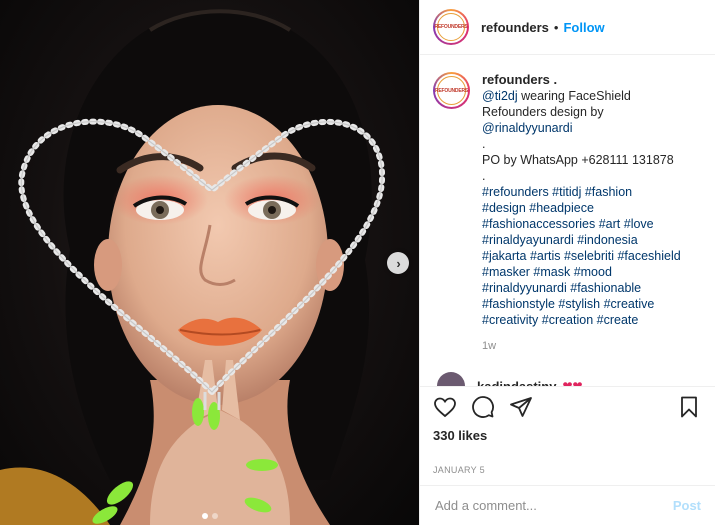 The width and height of the screenshot is (715, 525). I want to click on bookmark-icon, so click(689, 407).